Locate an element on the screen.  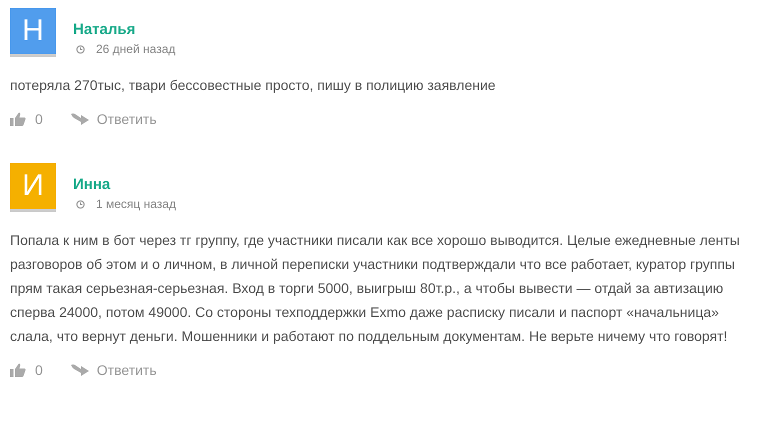
author-name: Наталья is located at coordinates (104, 29).